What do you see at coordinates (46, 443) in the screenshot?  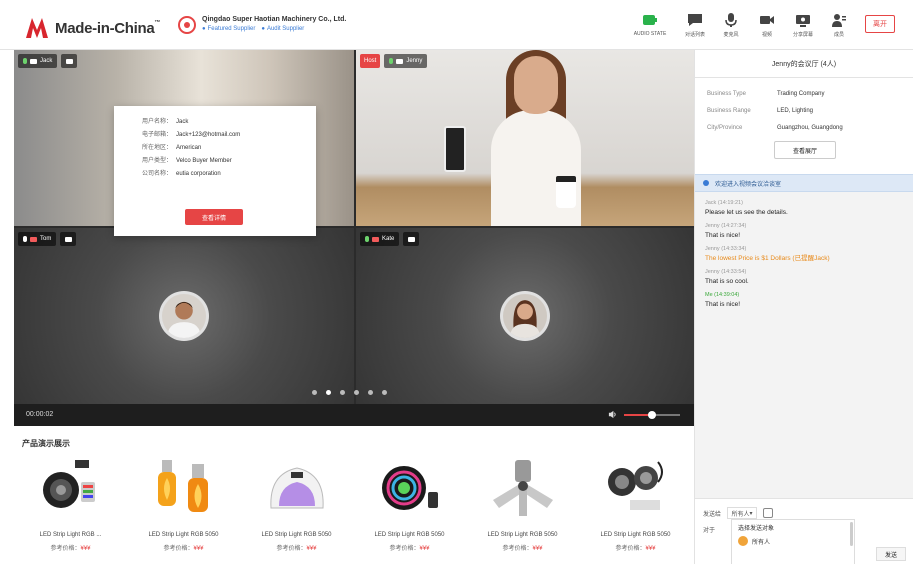 I see `products-title: 产品演示展示` at bounding box center [46, 443].